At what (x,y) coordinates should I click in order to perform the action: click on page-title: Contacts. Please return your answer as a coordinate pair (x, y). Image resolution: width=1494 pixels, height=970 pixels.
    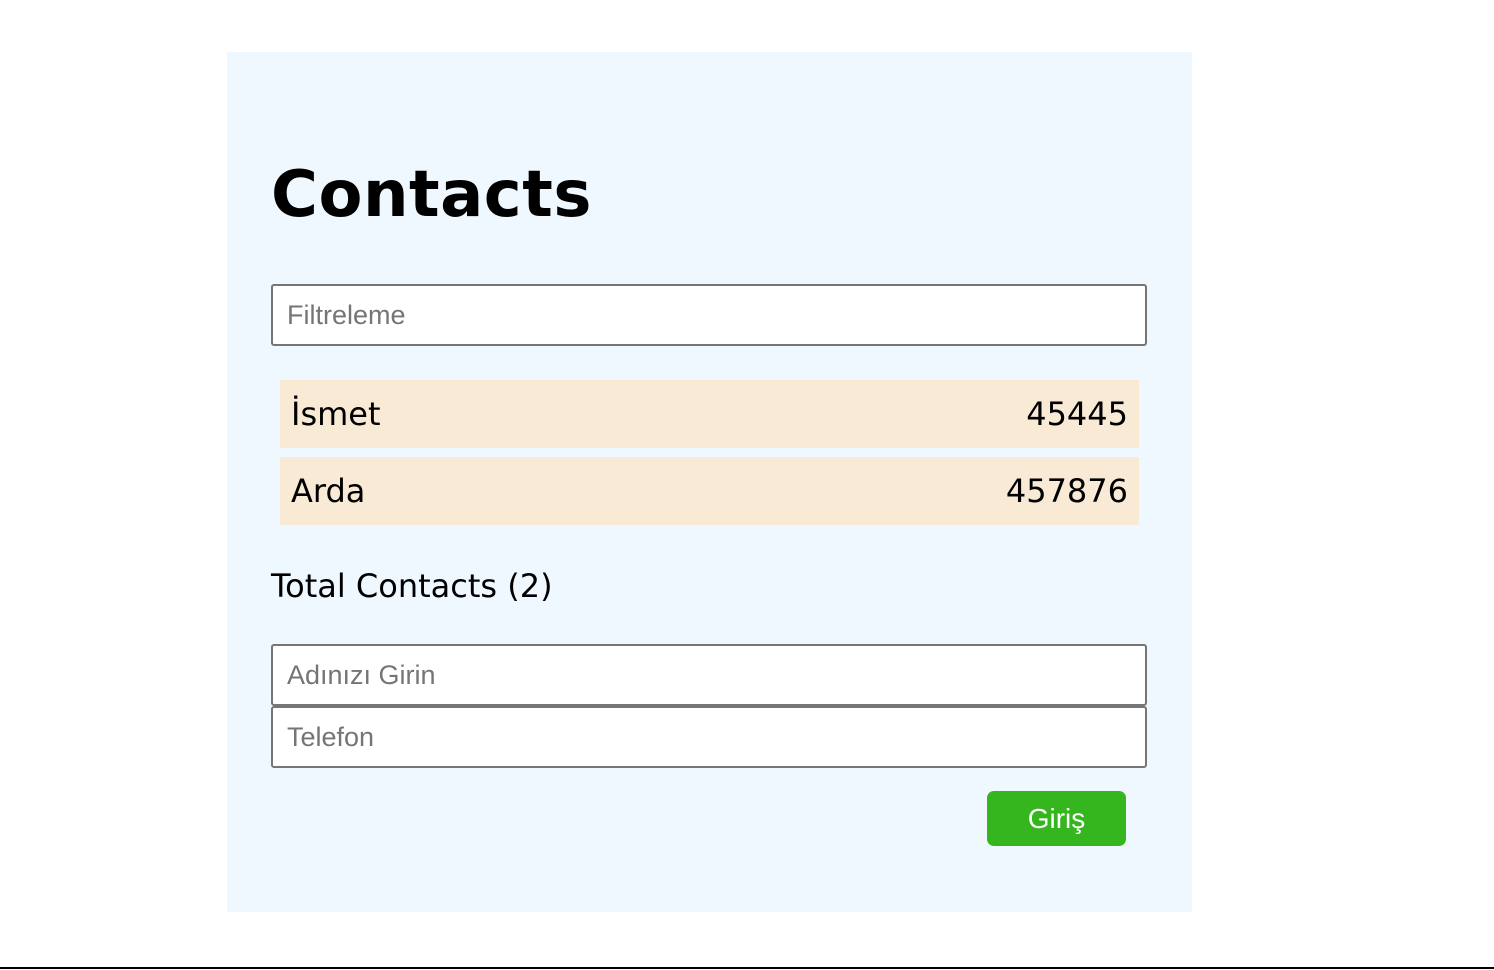
    Looking at the image, I should click on (431, 195).